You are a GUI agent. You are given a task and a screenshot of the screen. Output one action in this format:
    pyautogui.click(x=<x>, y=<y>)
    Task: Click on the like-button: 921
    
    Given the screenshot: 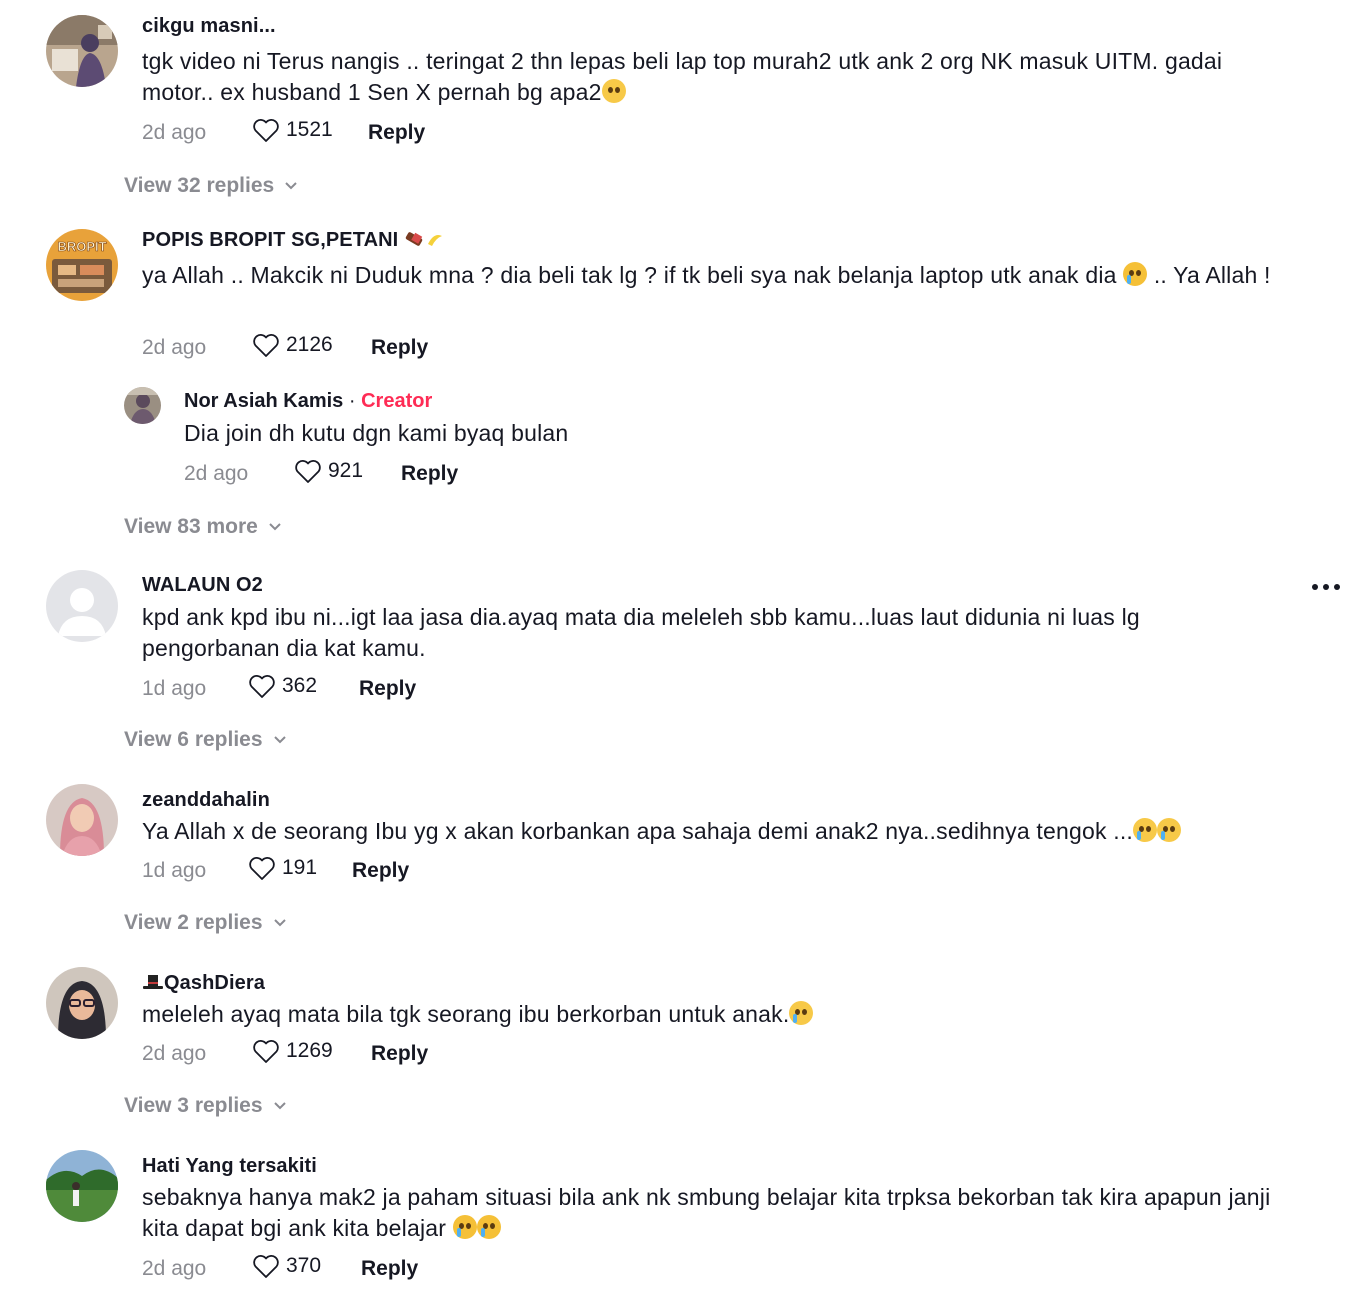 What is the action you would take?
    pyautogui.click(x=328, y=471)
    